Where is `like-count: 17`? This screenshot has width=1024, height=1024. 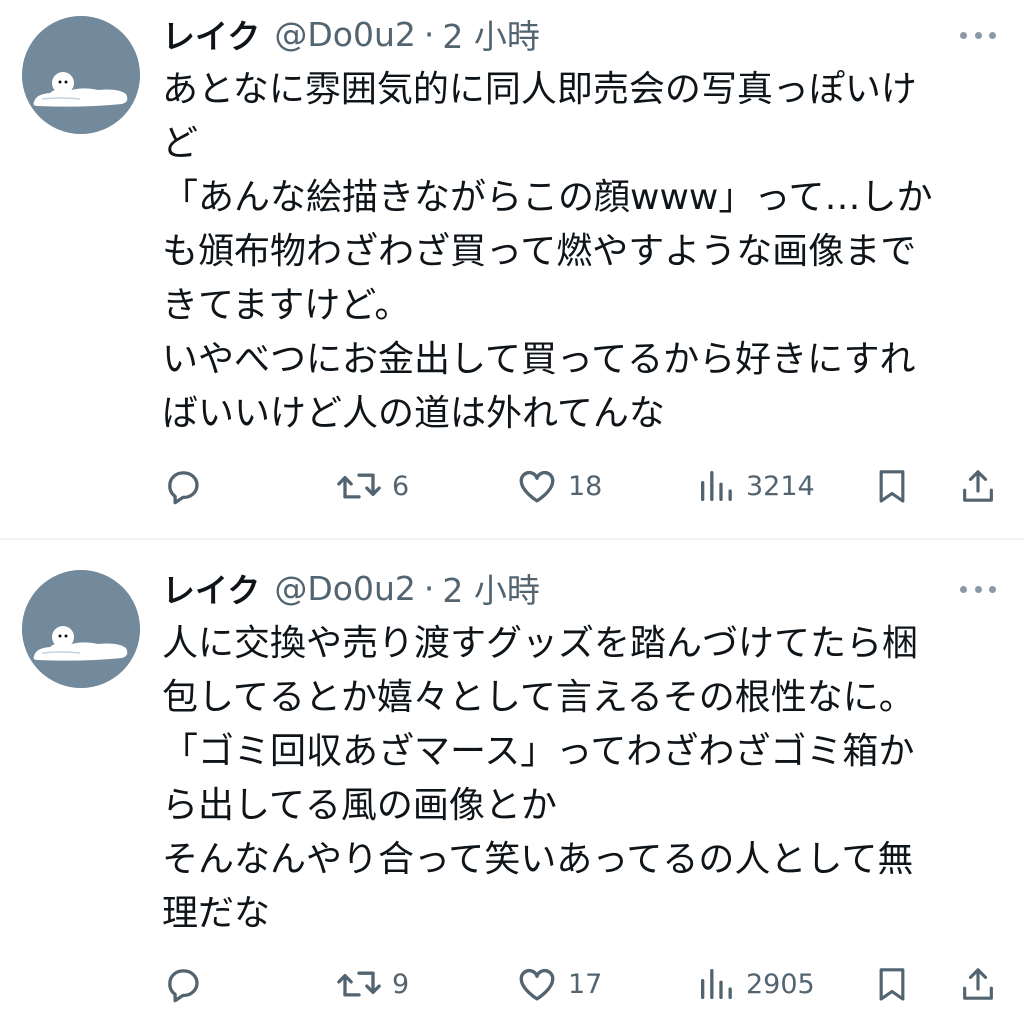
like-count: 17 is located at coordinates (585, 984).